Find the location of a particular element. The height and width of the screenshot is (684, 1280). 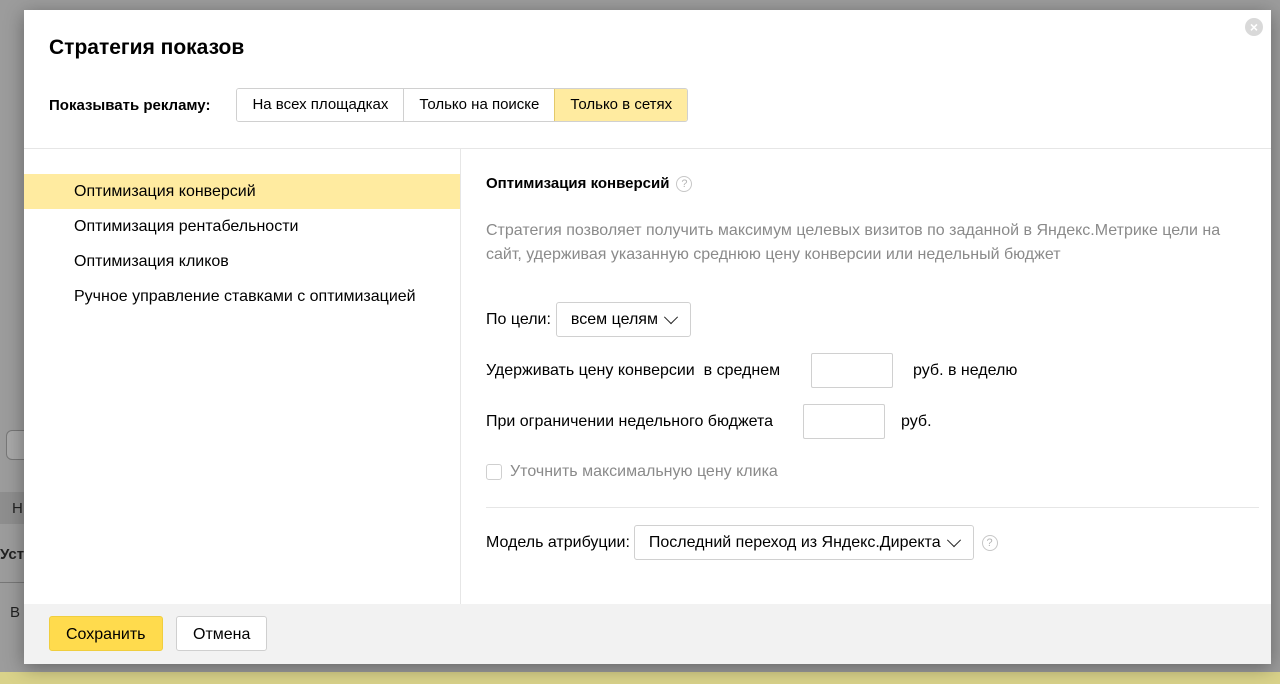

weekly-budget-row: При ограничении недельного бюджета руб. is located at coordinates (709, 421).